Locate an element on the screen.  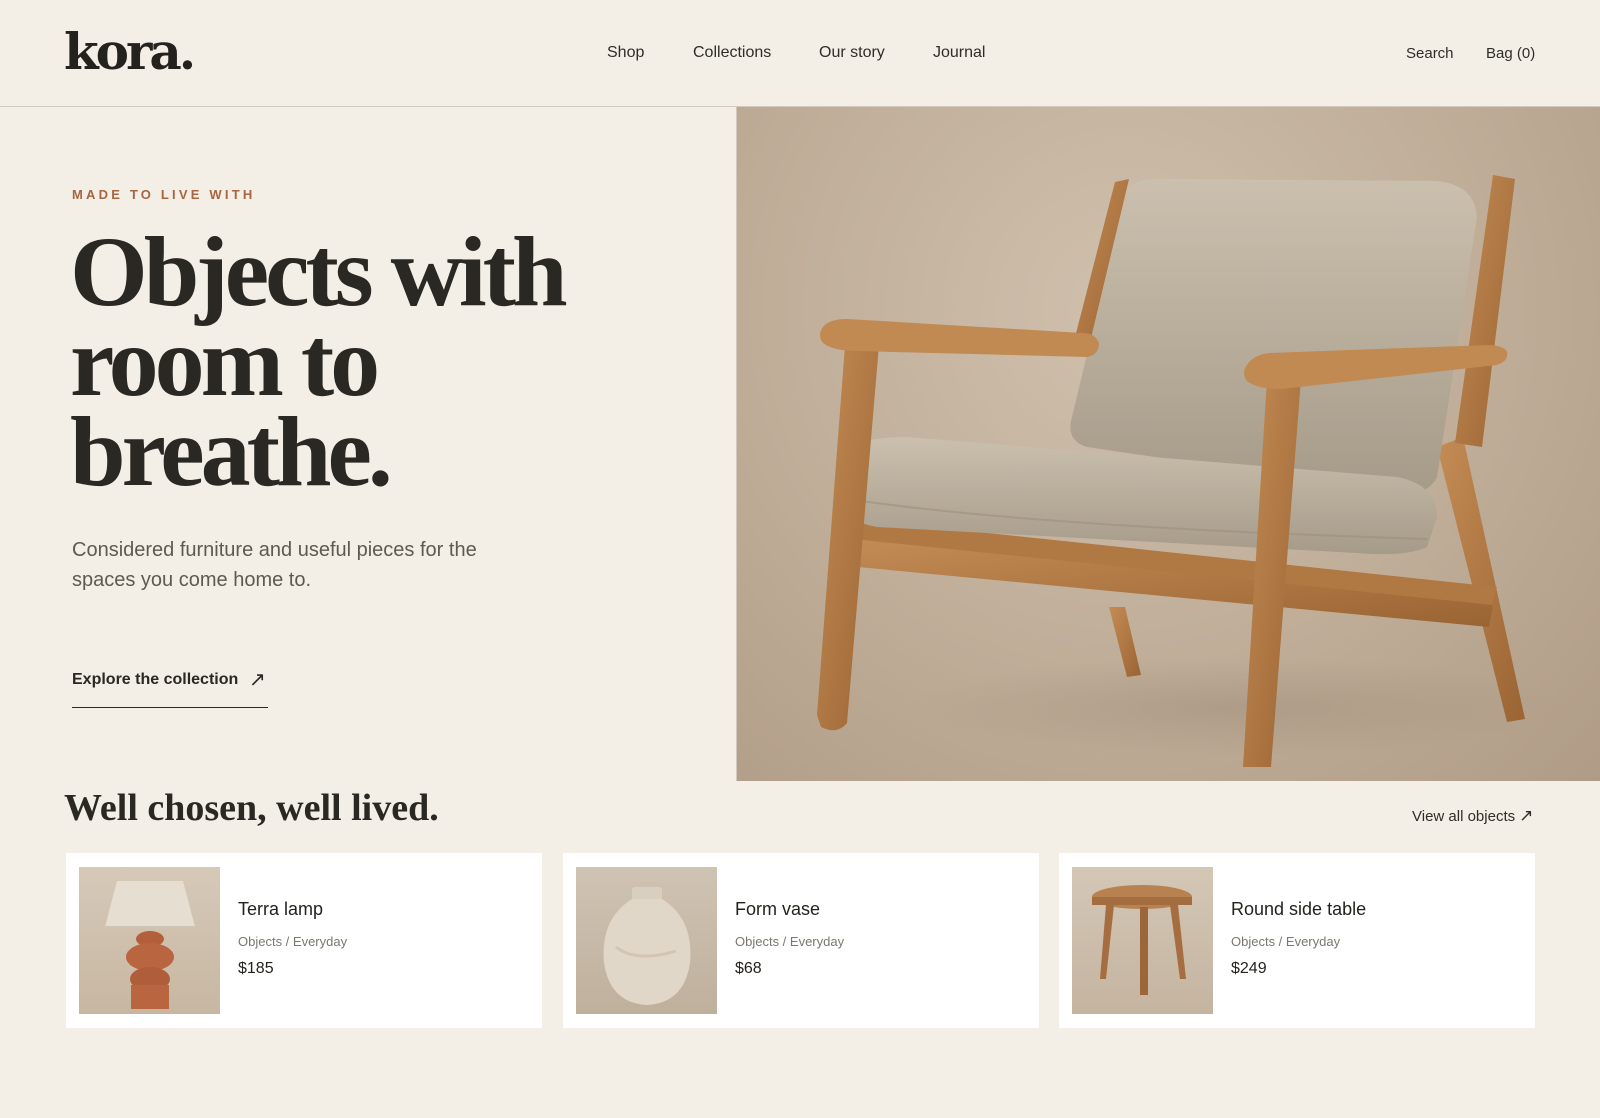
nav-collections: Collections is located at coordinates (732, 53).